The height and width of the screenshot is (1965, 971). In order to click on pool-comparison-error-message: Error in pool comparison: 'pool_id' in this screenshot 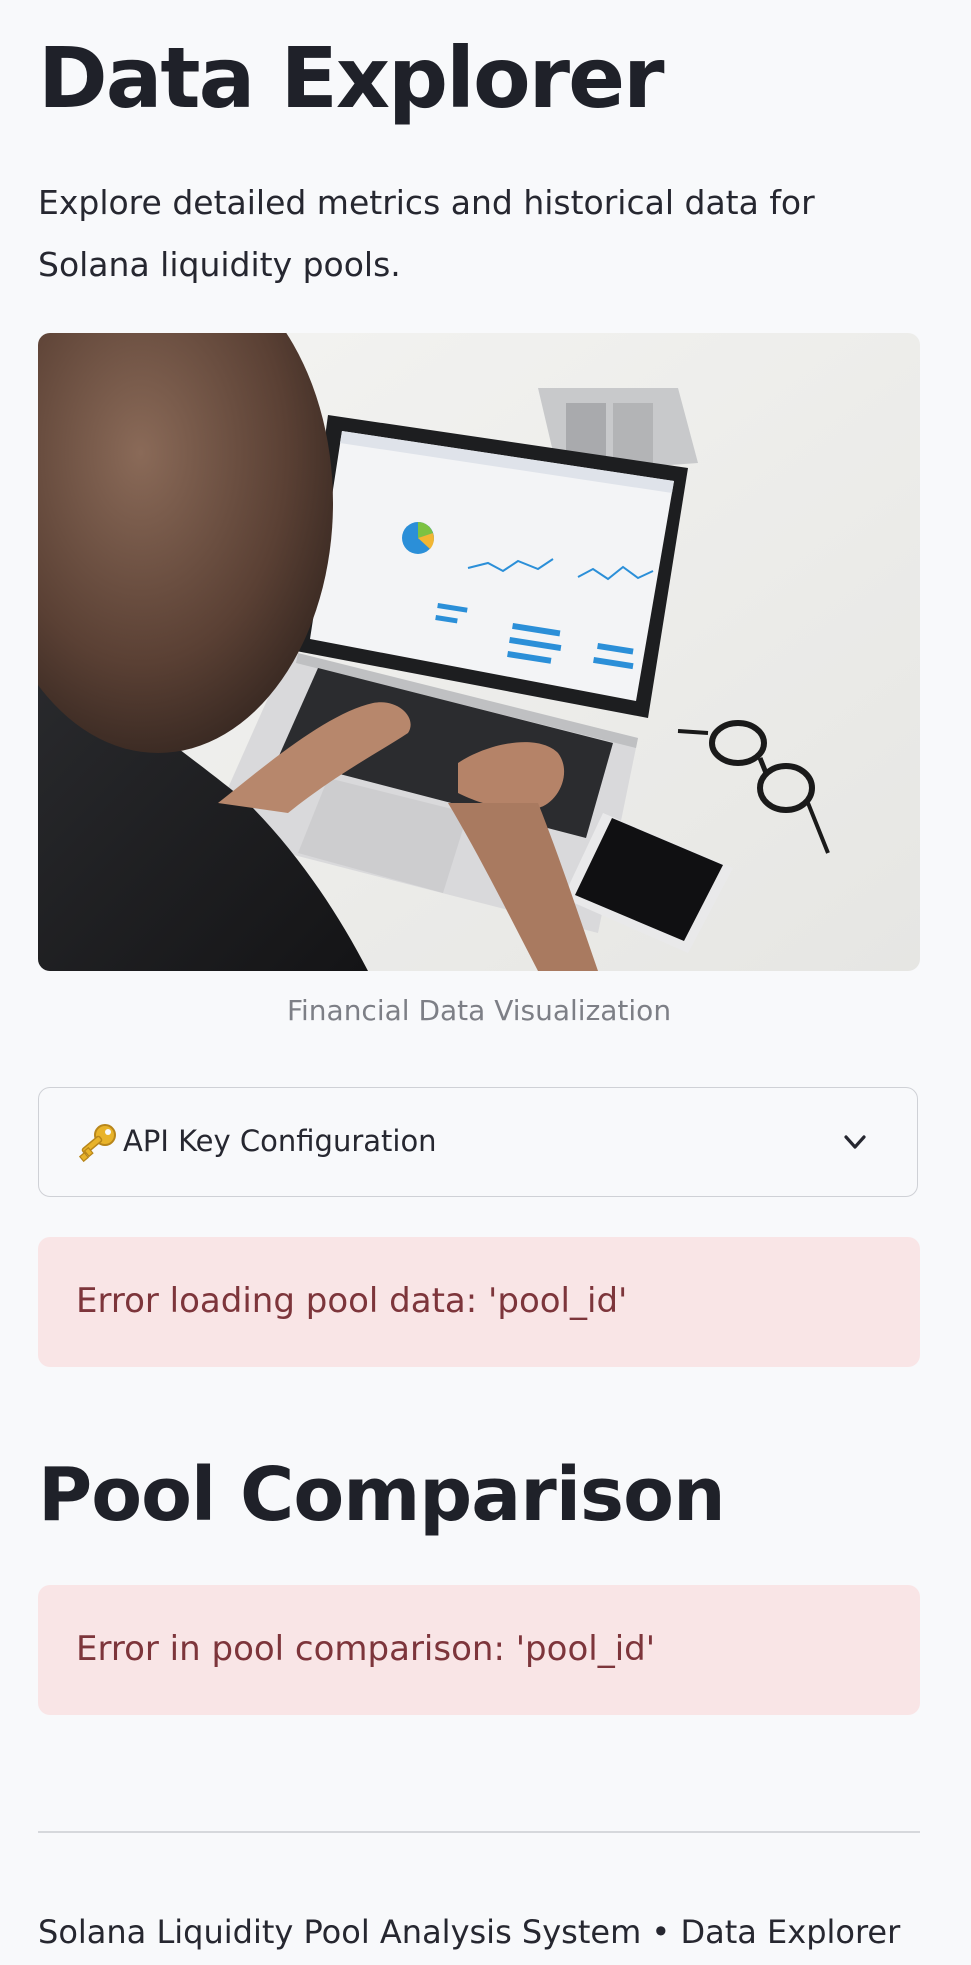, I will do `click(366, 1649)`.